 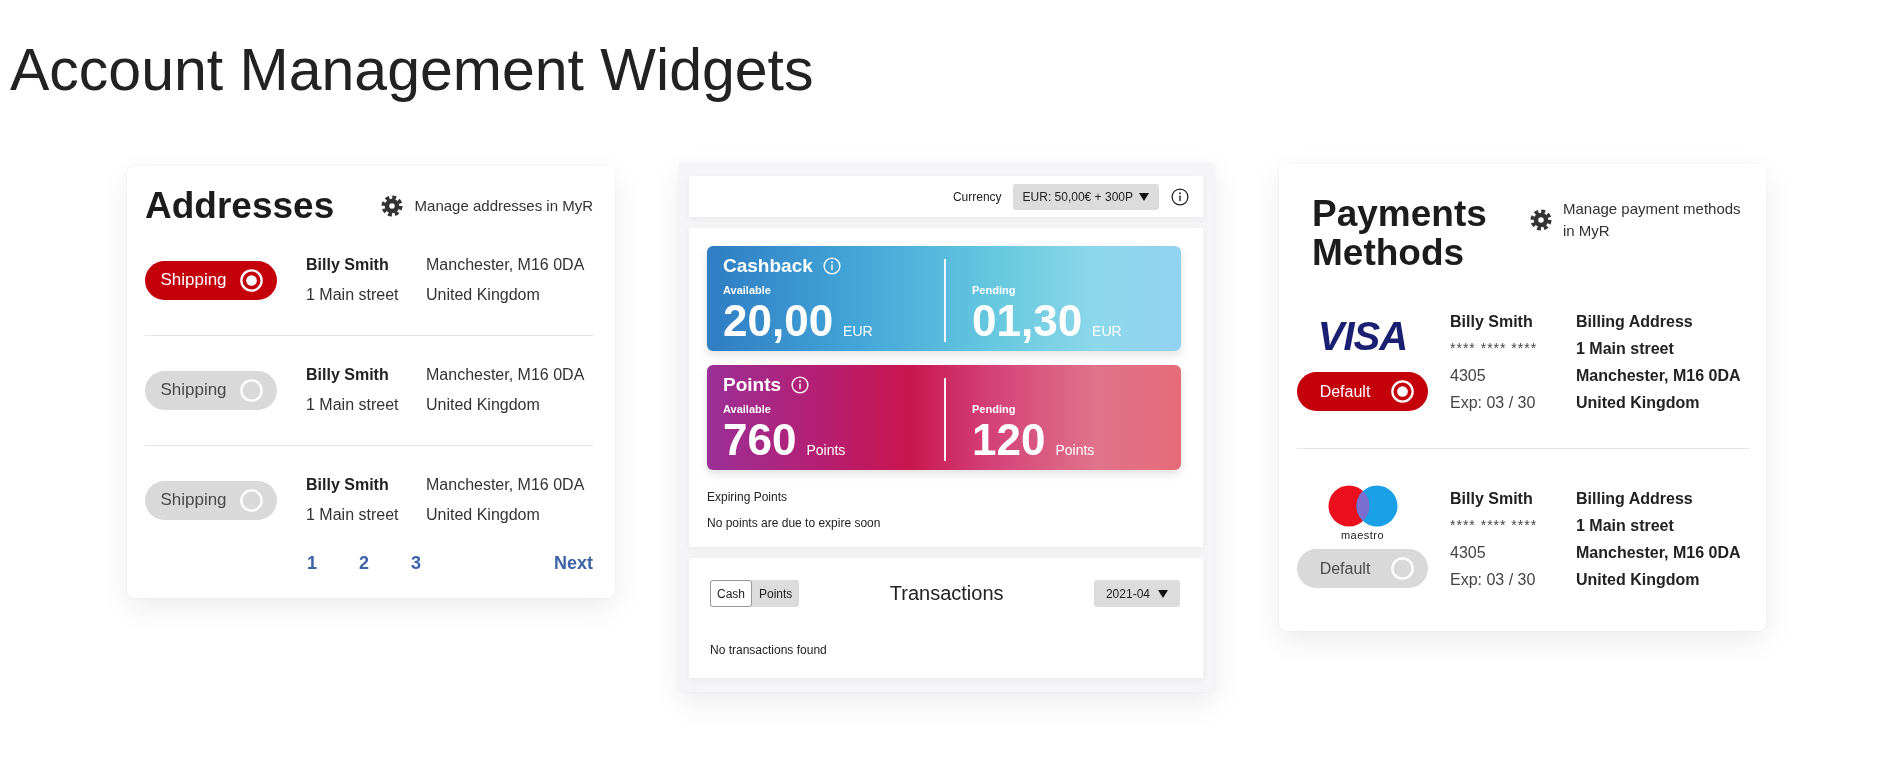 What do you see at coordinates (778, 320) in the screenshot?
I see `available-amount: 20,00` at bounding box center [778, 320].